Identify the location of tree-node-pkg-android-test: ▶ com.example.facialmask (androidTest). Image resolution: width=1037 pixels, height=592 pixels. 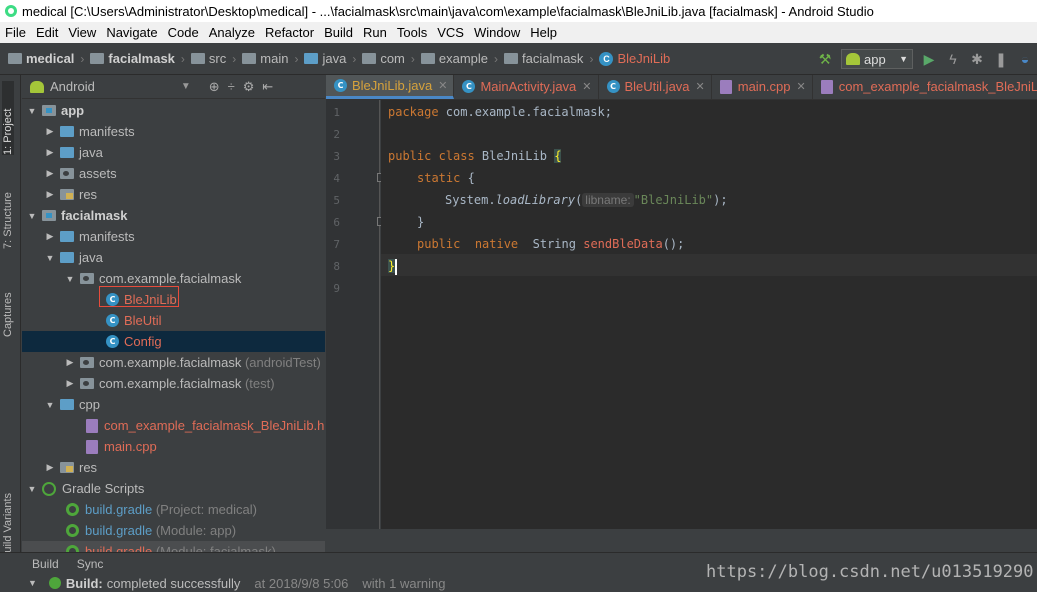
(173, 362).